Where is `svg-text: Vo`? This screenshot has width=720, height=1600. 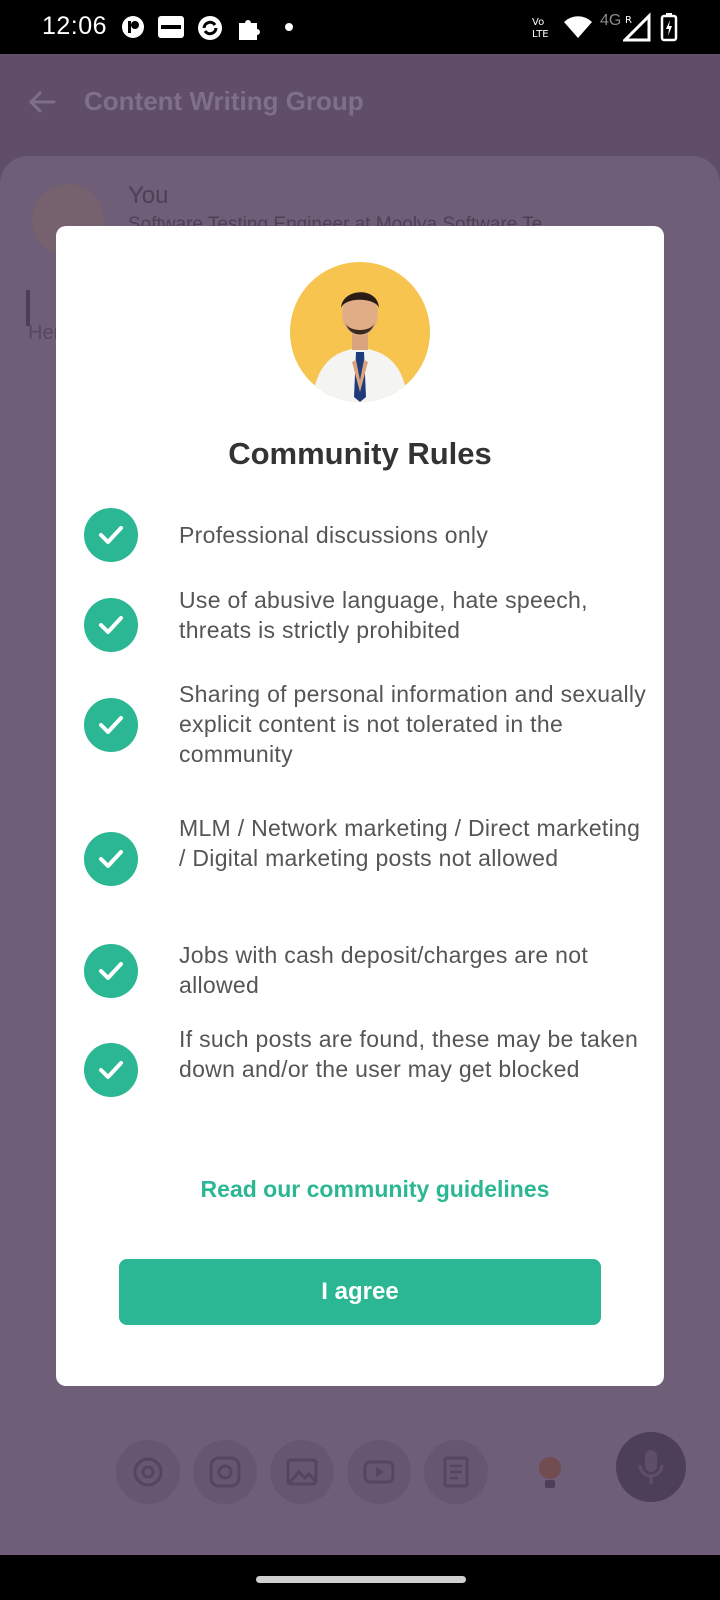
svg-text: Vo is located at coordinates (538, 22).